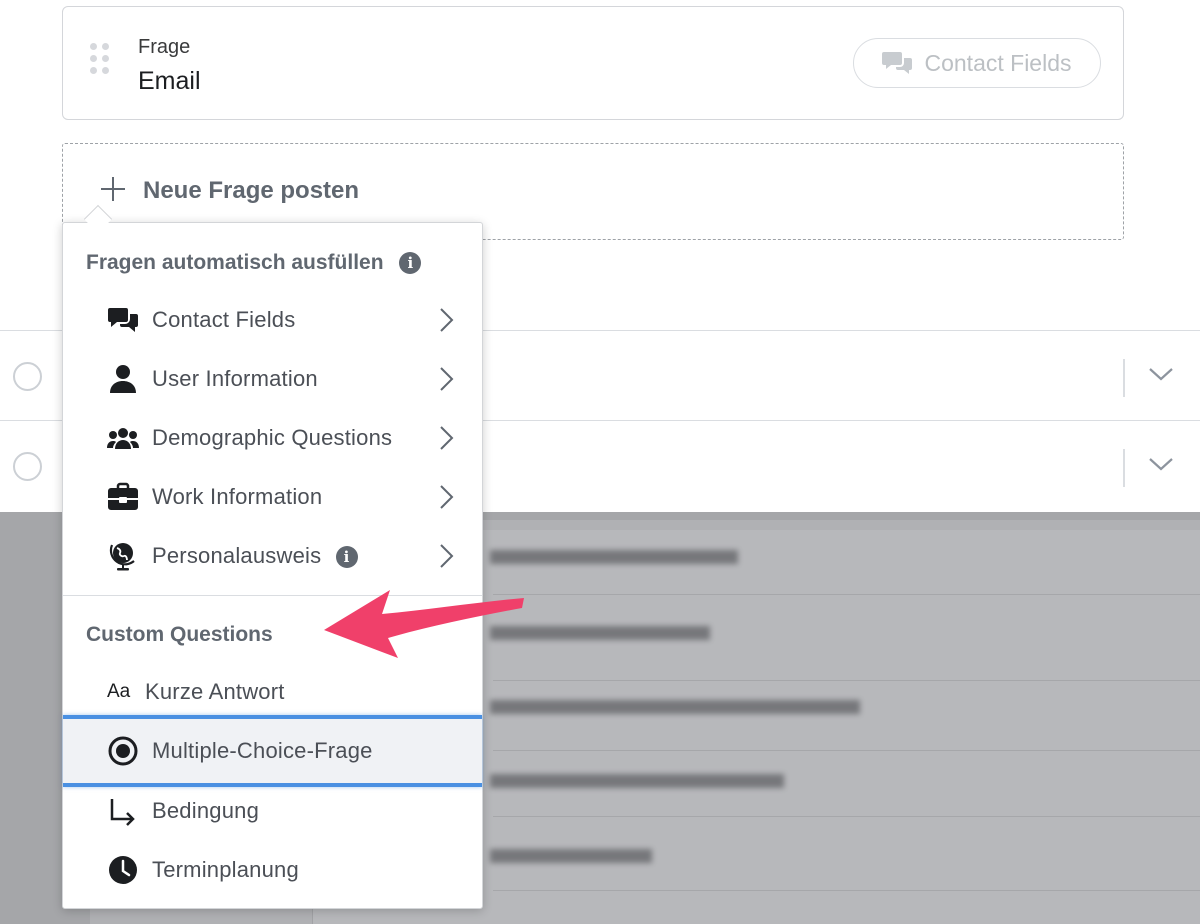 The height and width of the screenshot is (924, 1200). Describe the element at coordinates (113, 189) in the screenshot. I see `plus-icon` at that location.